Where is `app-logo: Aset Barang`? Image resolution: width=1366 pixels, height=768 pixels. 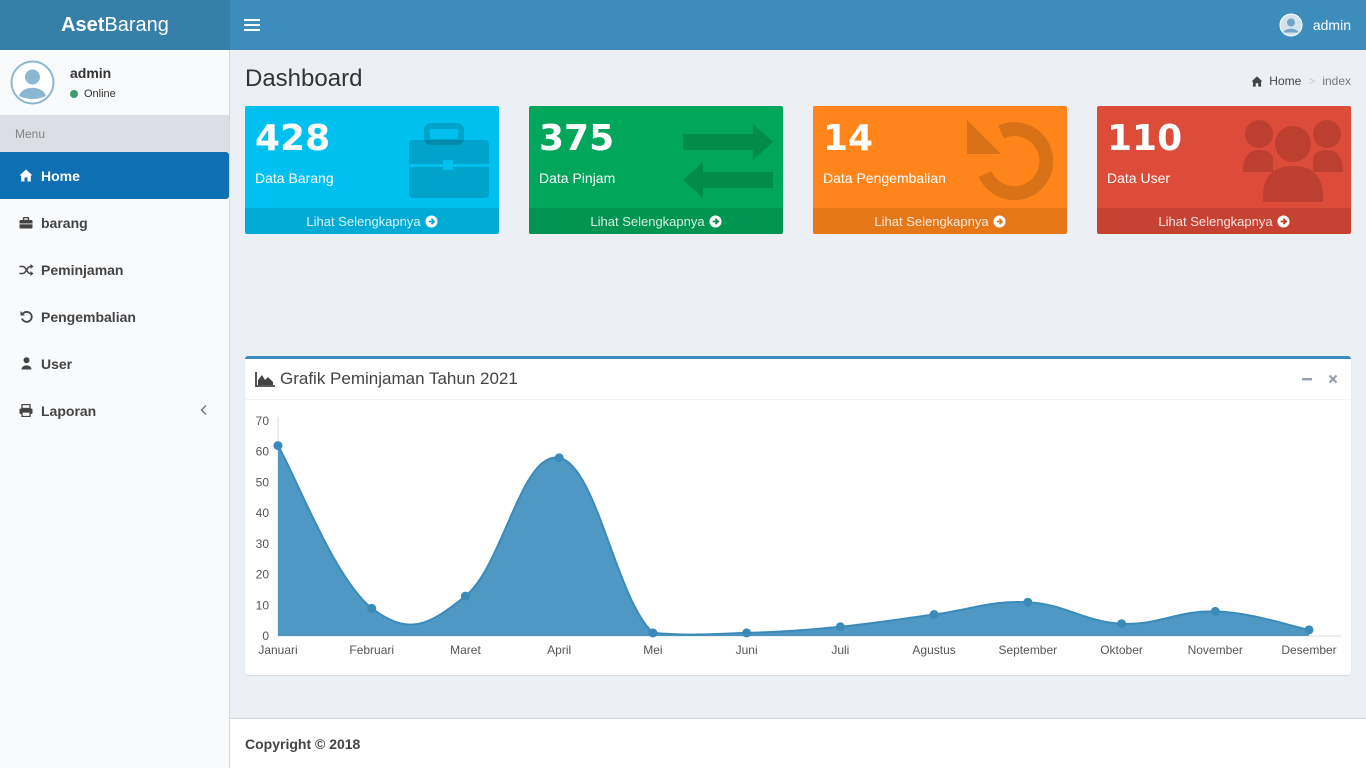
app-logo: Aset Barang is located at coordinates (115, 25).